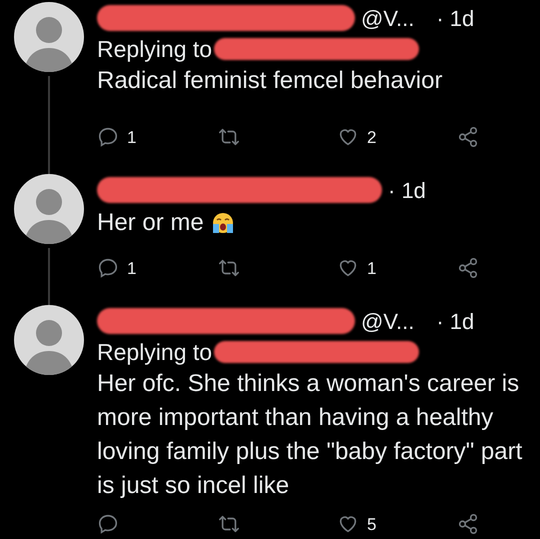 The image size is (540, 539). I want to click on like-count: 5, so click(371, 525).